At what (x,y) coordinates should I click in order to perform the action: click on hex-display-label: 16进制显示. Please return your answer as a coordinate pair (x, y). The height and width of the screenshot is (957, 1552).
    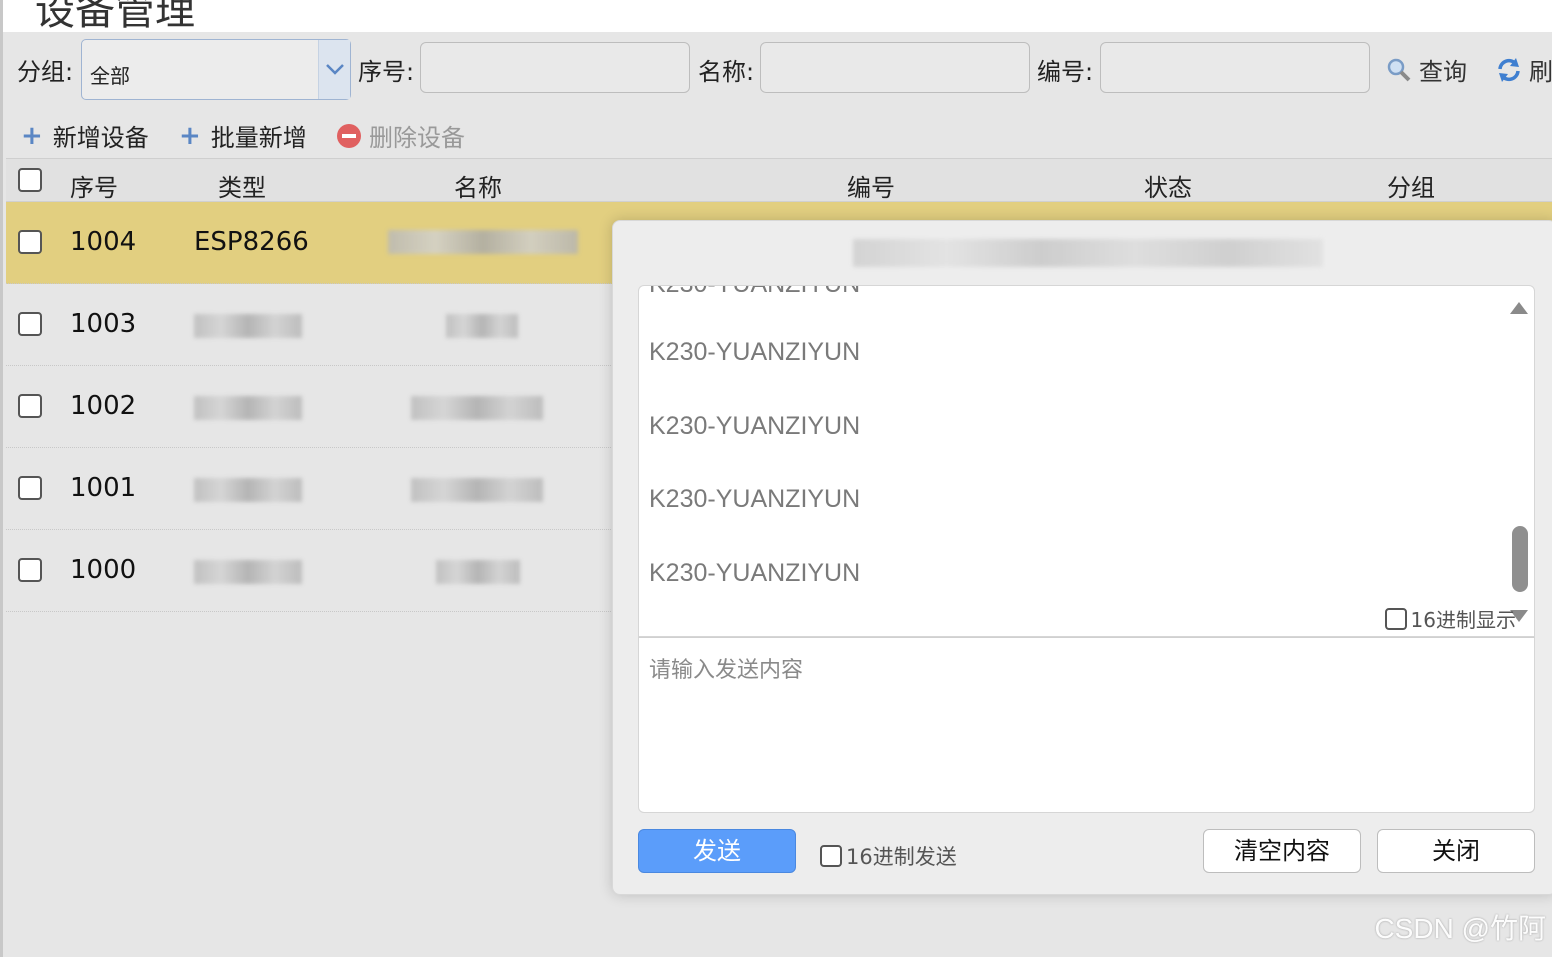
    Looking at the image, I should click on (1463, 620).